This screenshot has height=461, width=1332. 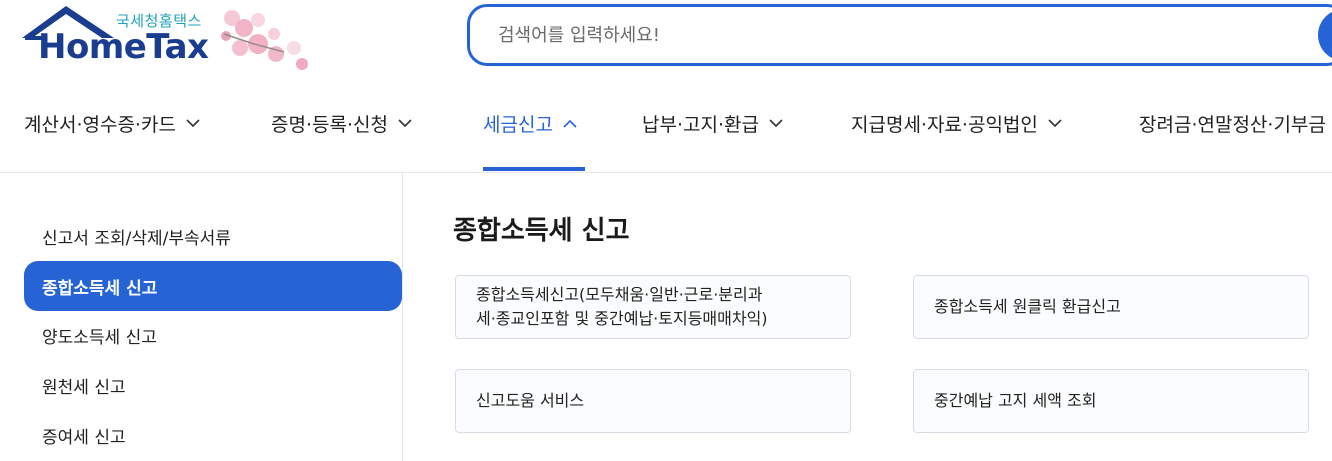 I want to click on page-title: 종합소득세 신고, so click(x=541, y=231).